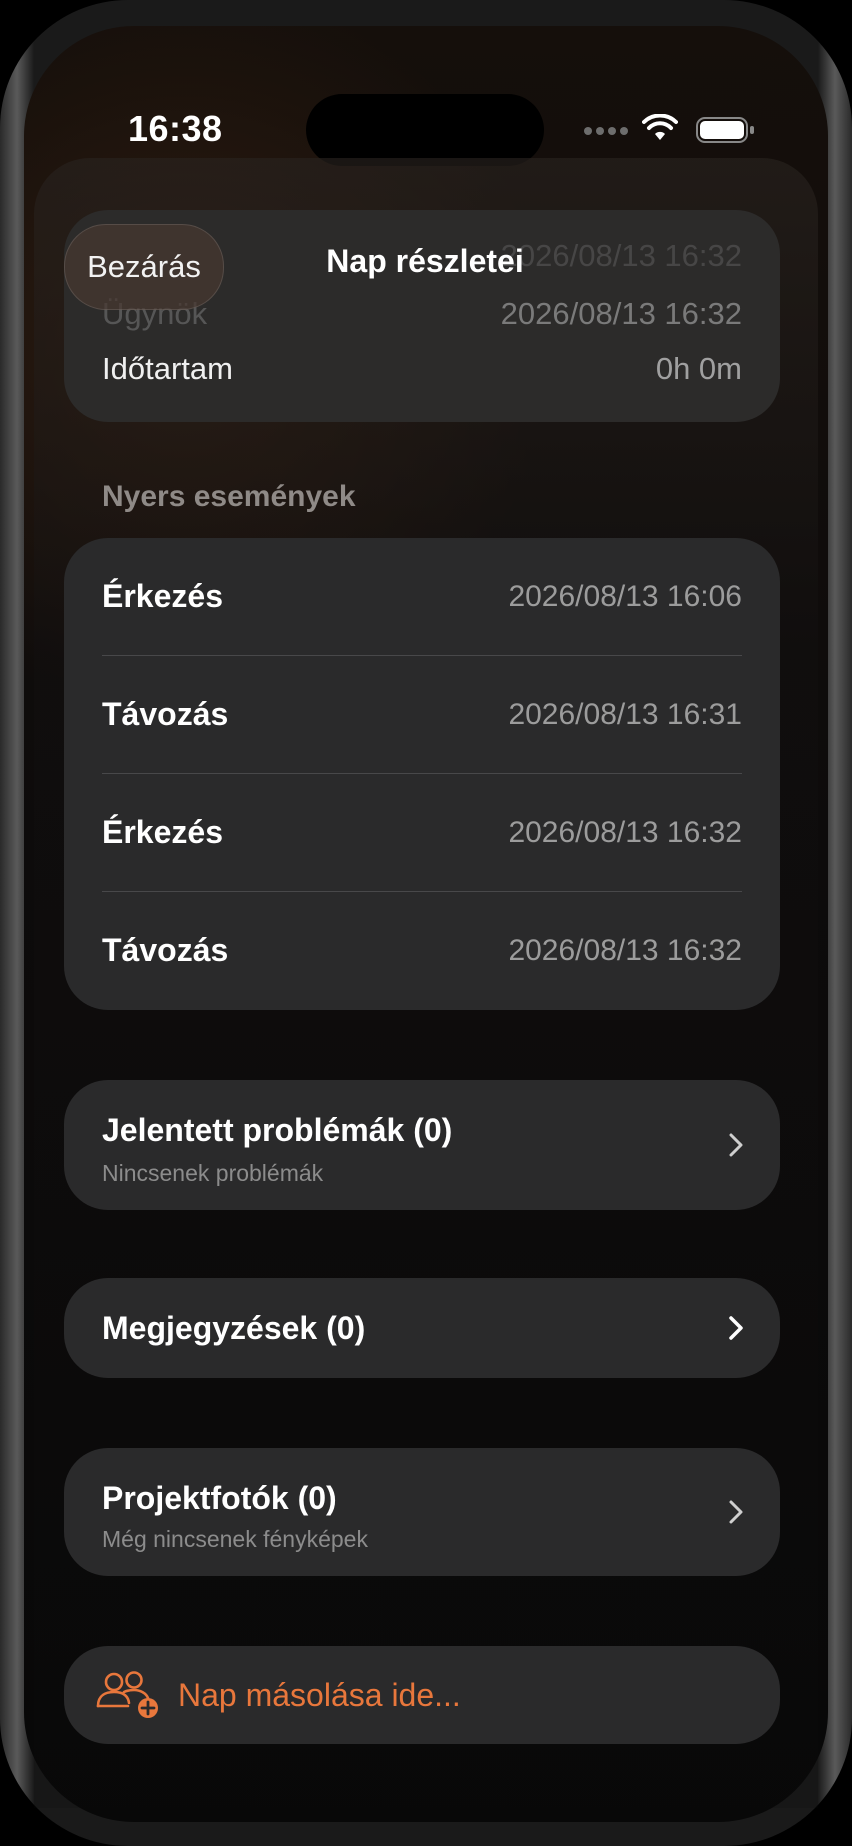 The width and height of the screenshot is (852, 1846). Describe the element at coordinates (422, 1512) in the screenshot. I see `project-photos-button: Projektfotók (0) Még nincsenek fényképek` at that location.